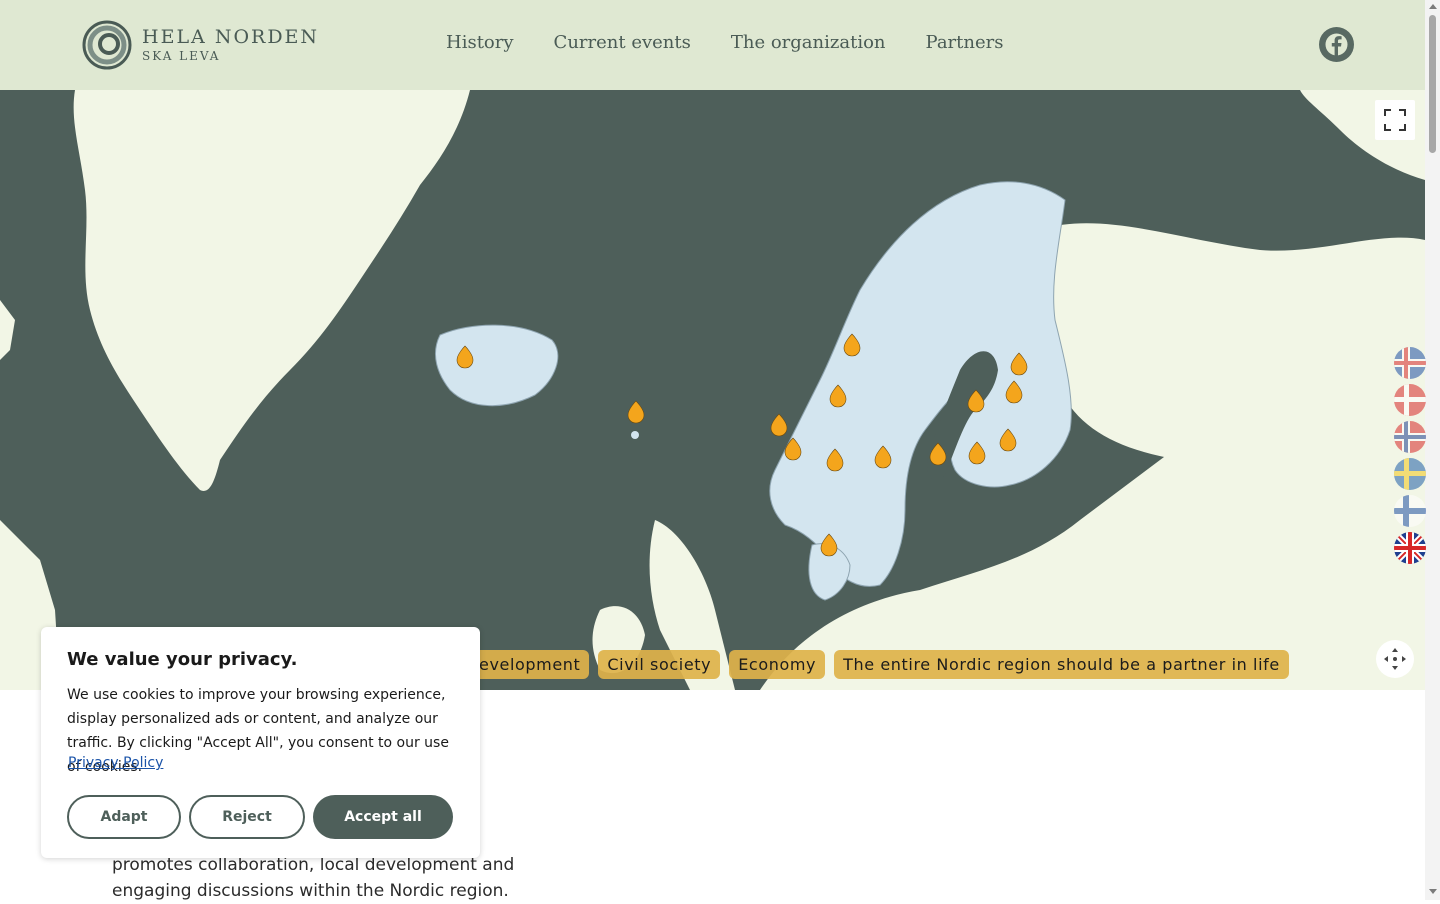 Image resolution: width=1440 pixels, height=904 pixels. I want to click on flag-sweden, so click(1410, 474).